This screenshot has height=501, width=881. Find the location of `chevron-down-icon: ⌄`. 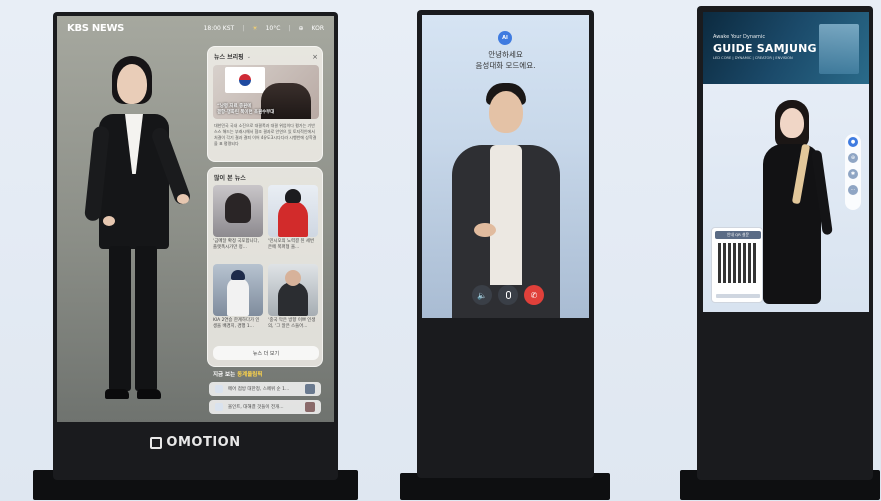

chevron-down-icon: ⌄ is located at coordinates (248, 56).